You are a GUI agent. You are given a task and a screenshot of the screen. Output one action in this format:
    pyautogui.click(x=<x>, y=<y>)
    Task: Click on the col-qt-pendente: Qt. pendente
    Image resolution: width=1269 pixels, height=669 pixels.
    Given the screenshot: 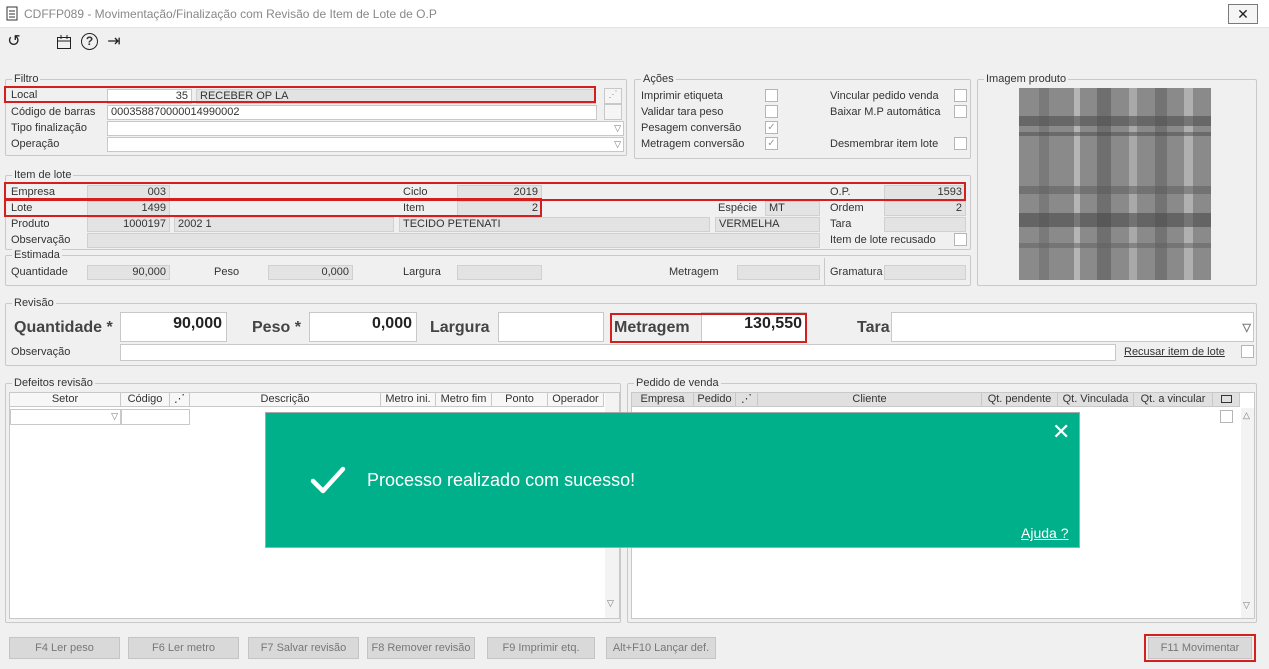 What is the action you would take?
    pyautogui.click(x=1020, y=400)
    